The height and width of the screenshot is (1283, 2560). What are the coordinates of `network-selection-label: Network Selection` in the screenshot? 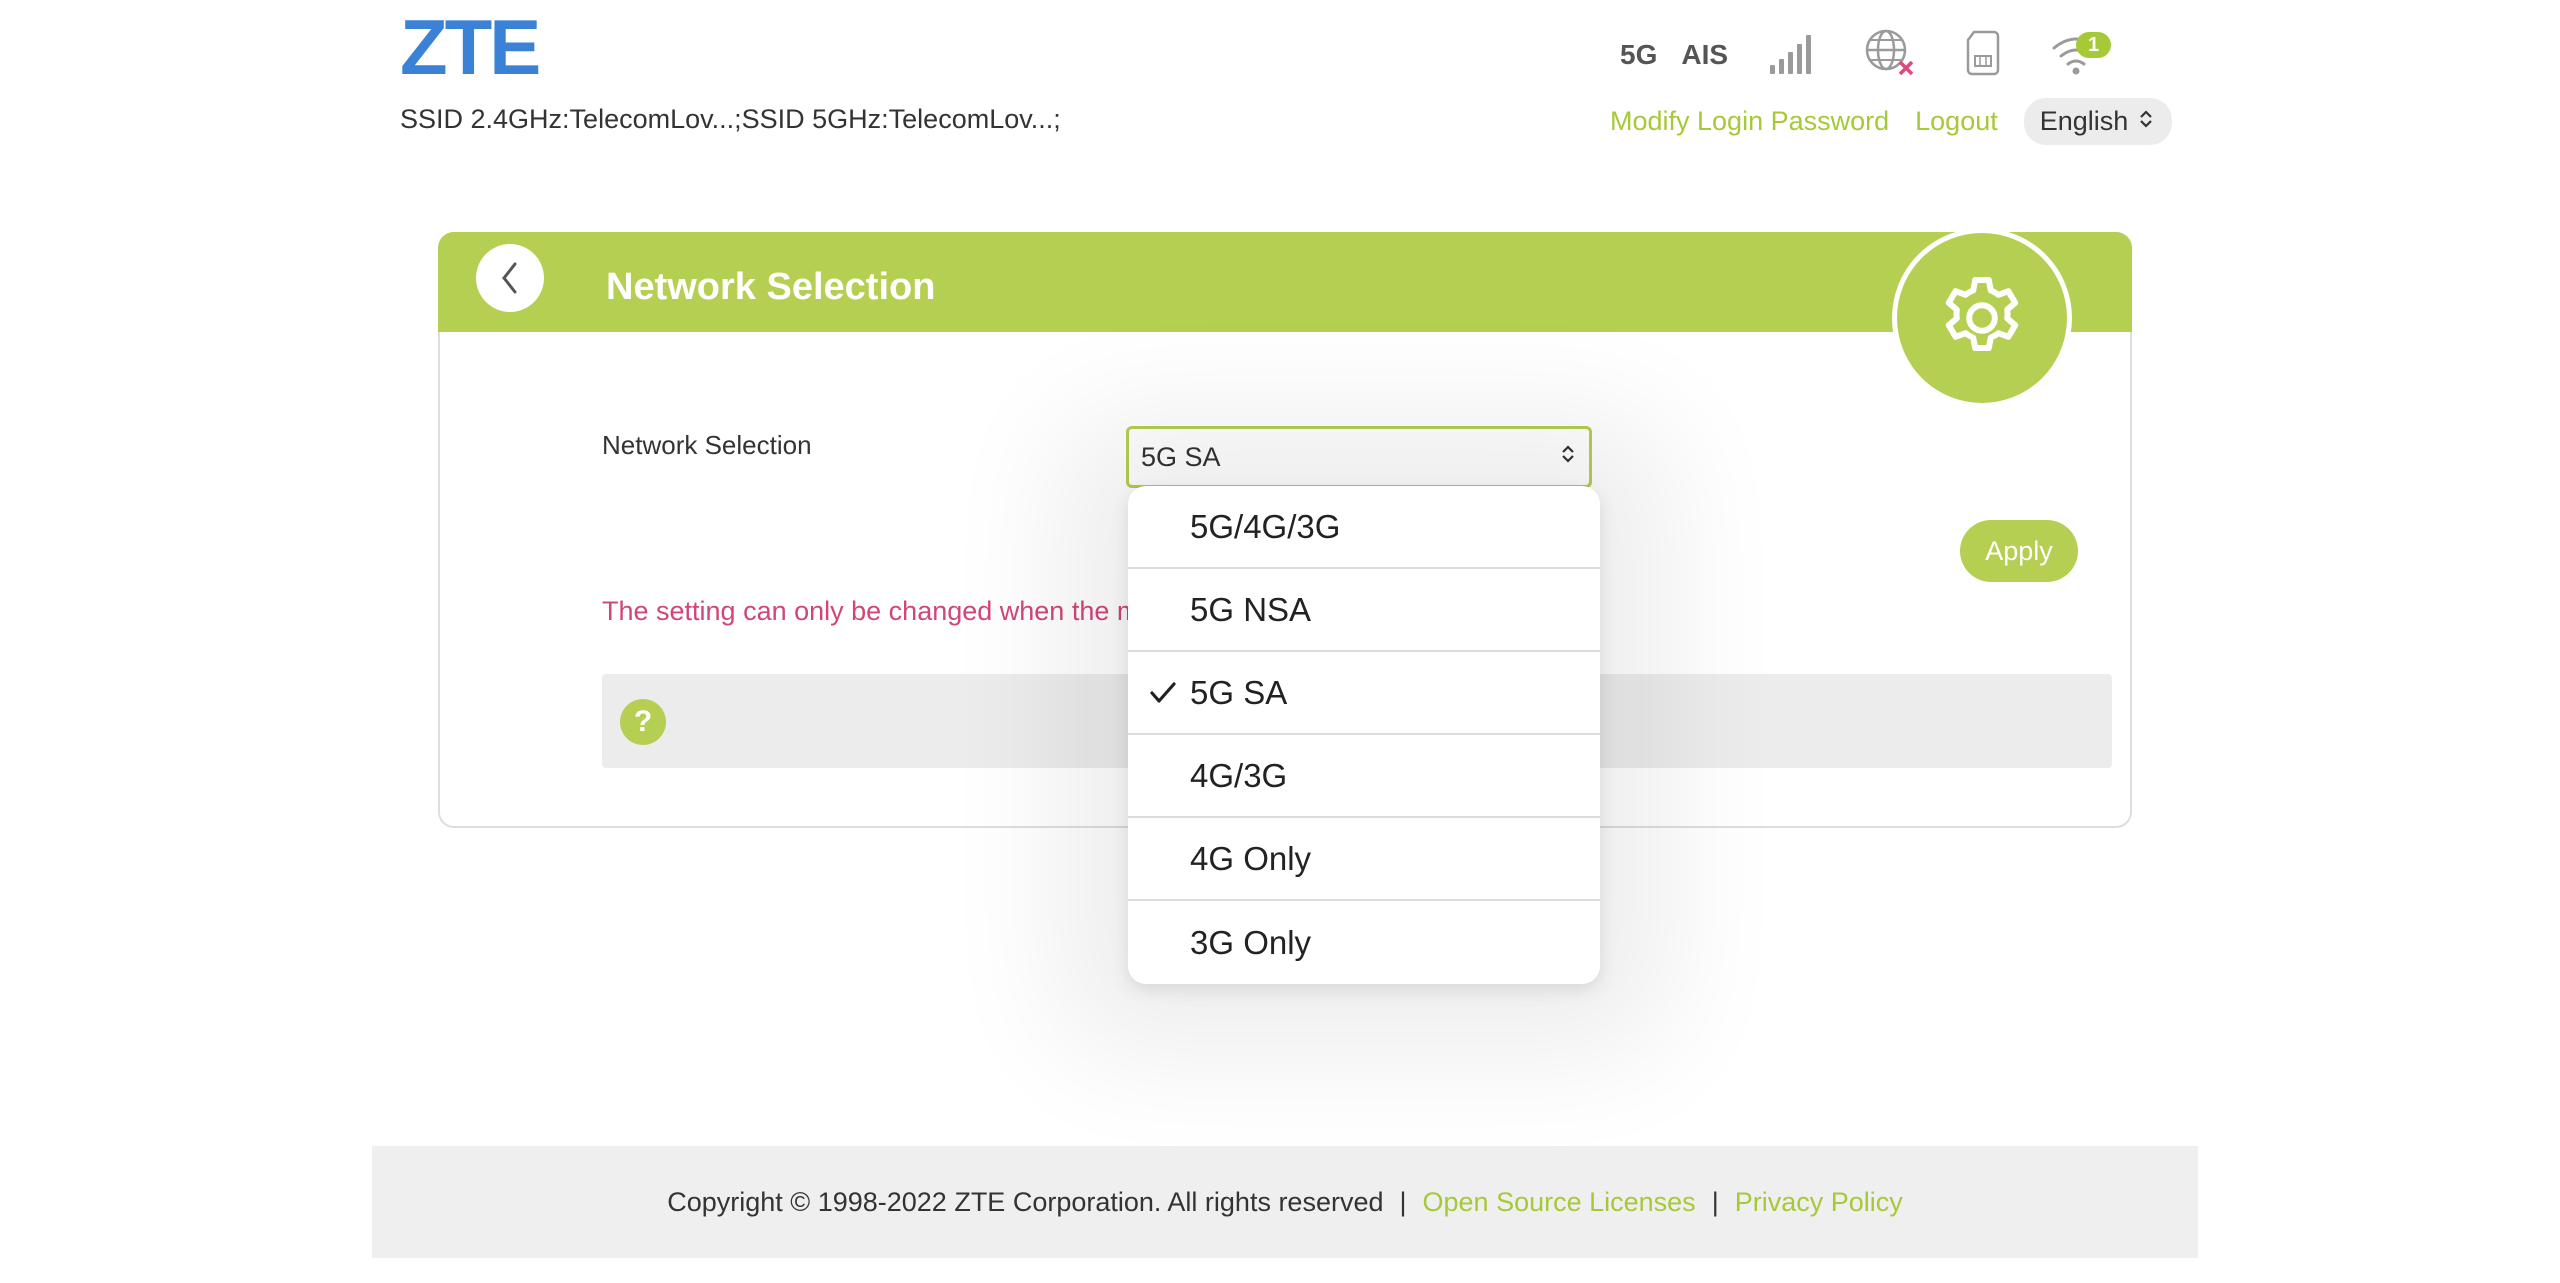 It's located at (707, 445).